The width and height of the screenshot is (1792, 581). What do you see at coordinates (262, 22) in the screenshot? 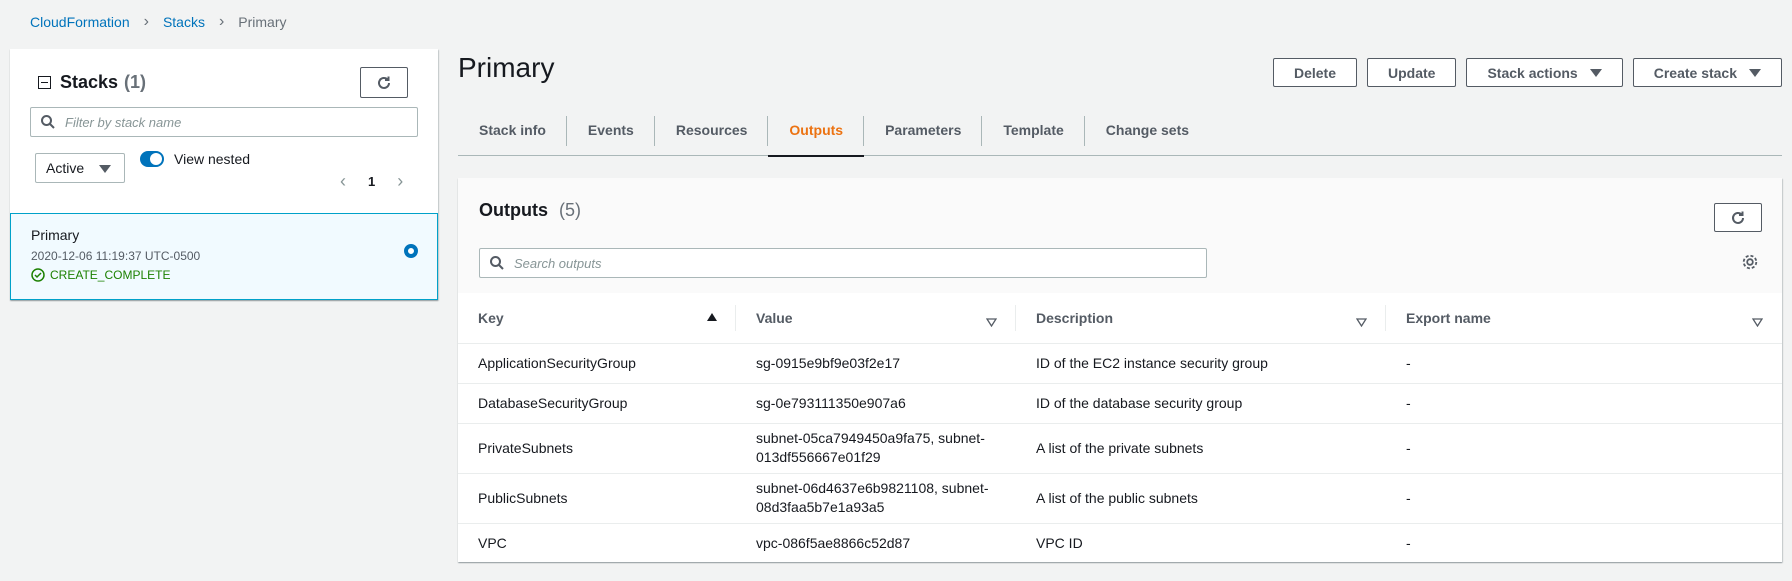
I see `breadcrumb-current: Primary` at bounding box center [262, 22].